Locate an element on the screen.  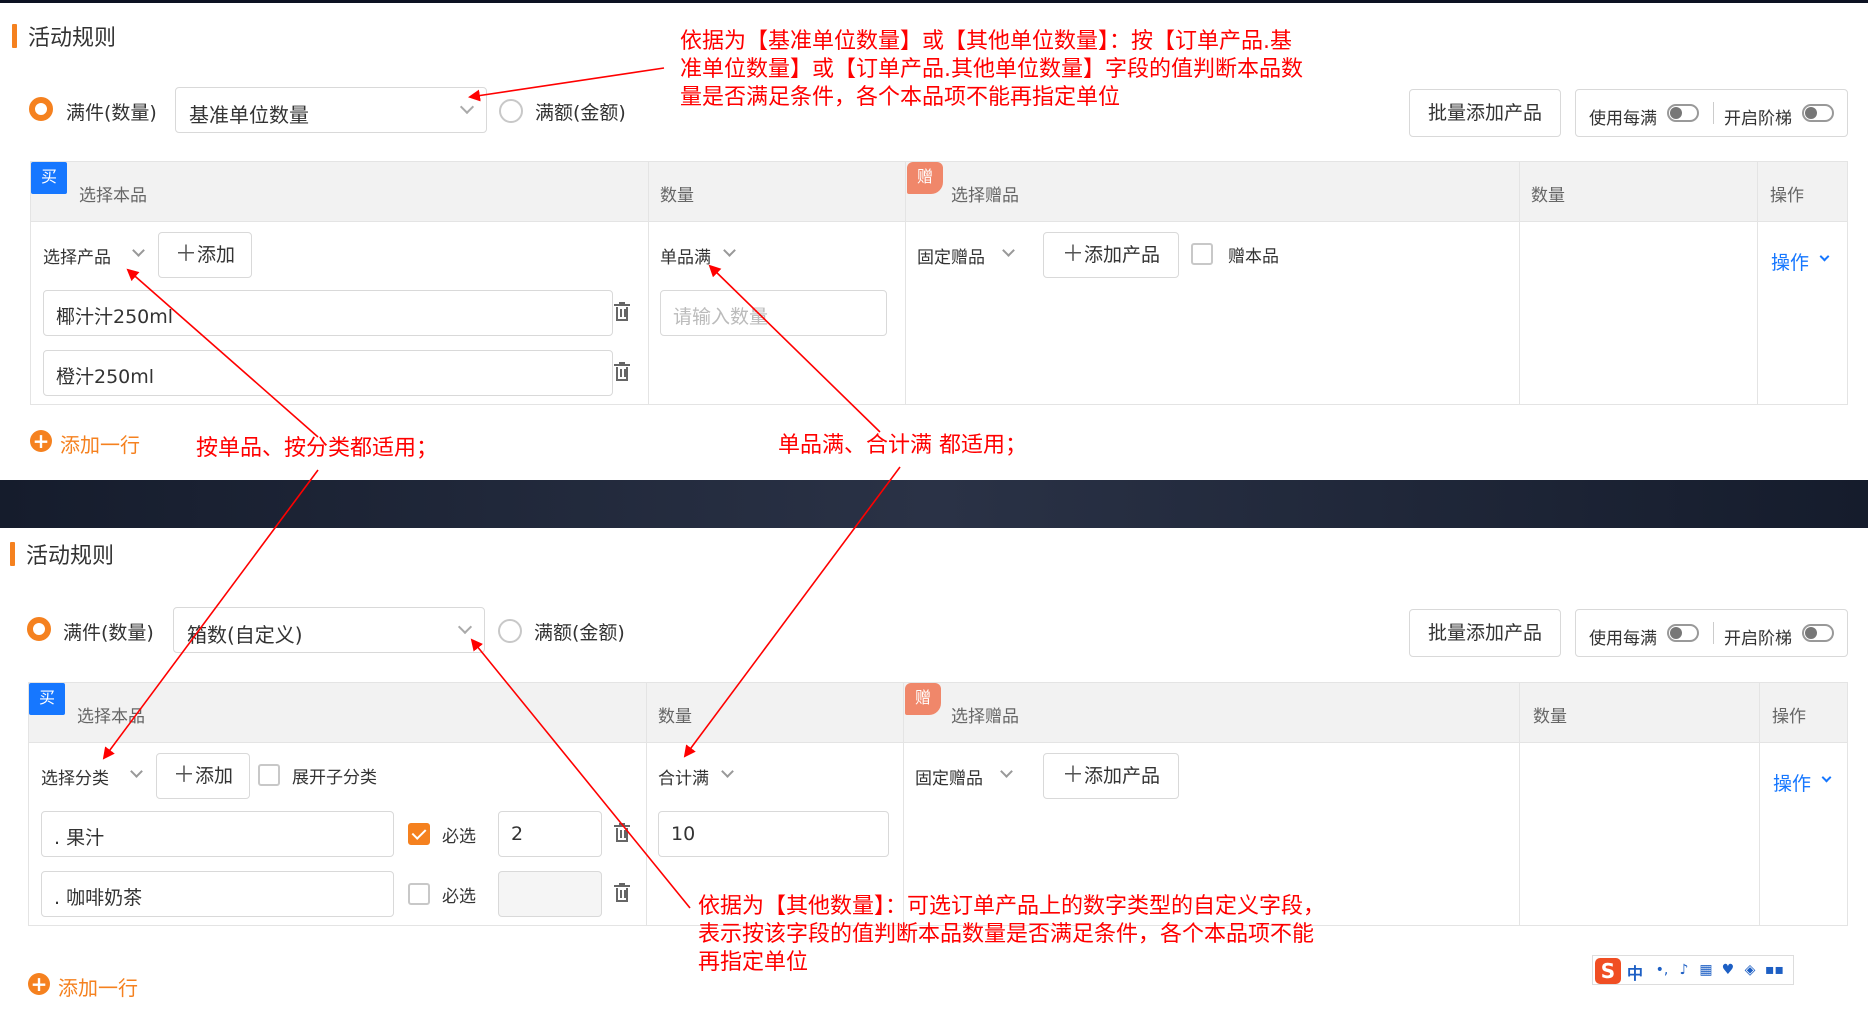
category-qty: 2 is located at coordinates (517, 834).